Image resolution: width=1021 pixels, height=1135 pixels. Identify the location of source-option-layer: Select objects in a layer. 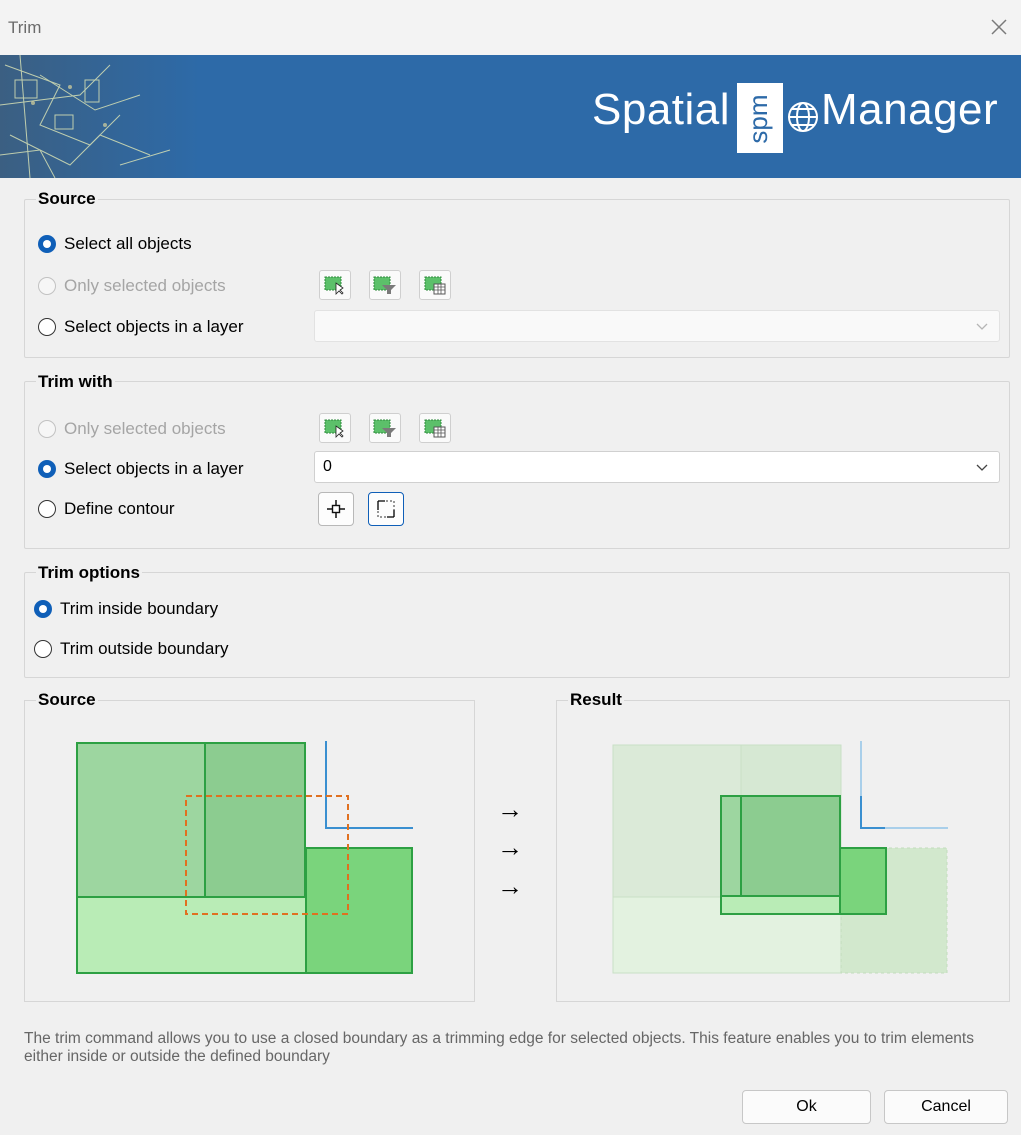
(141, 327).